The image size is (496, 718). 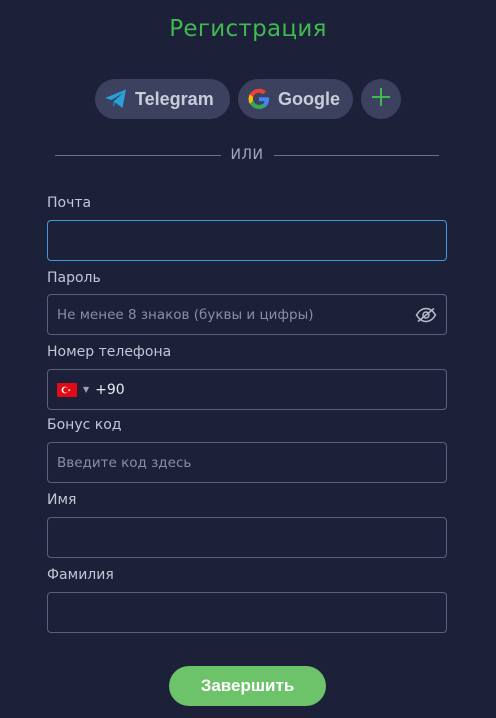 I want to click on country-code: +90, so click(x=110, y=389).